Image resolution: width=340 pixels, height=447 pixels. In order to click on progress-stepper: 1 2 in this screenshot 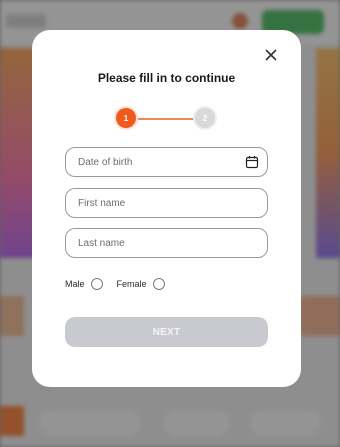, I will do `click(166, 119)`.